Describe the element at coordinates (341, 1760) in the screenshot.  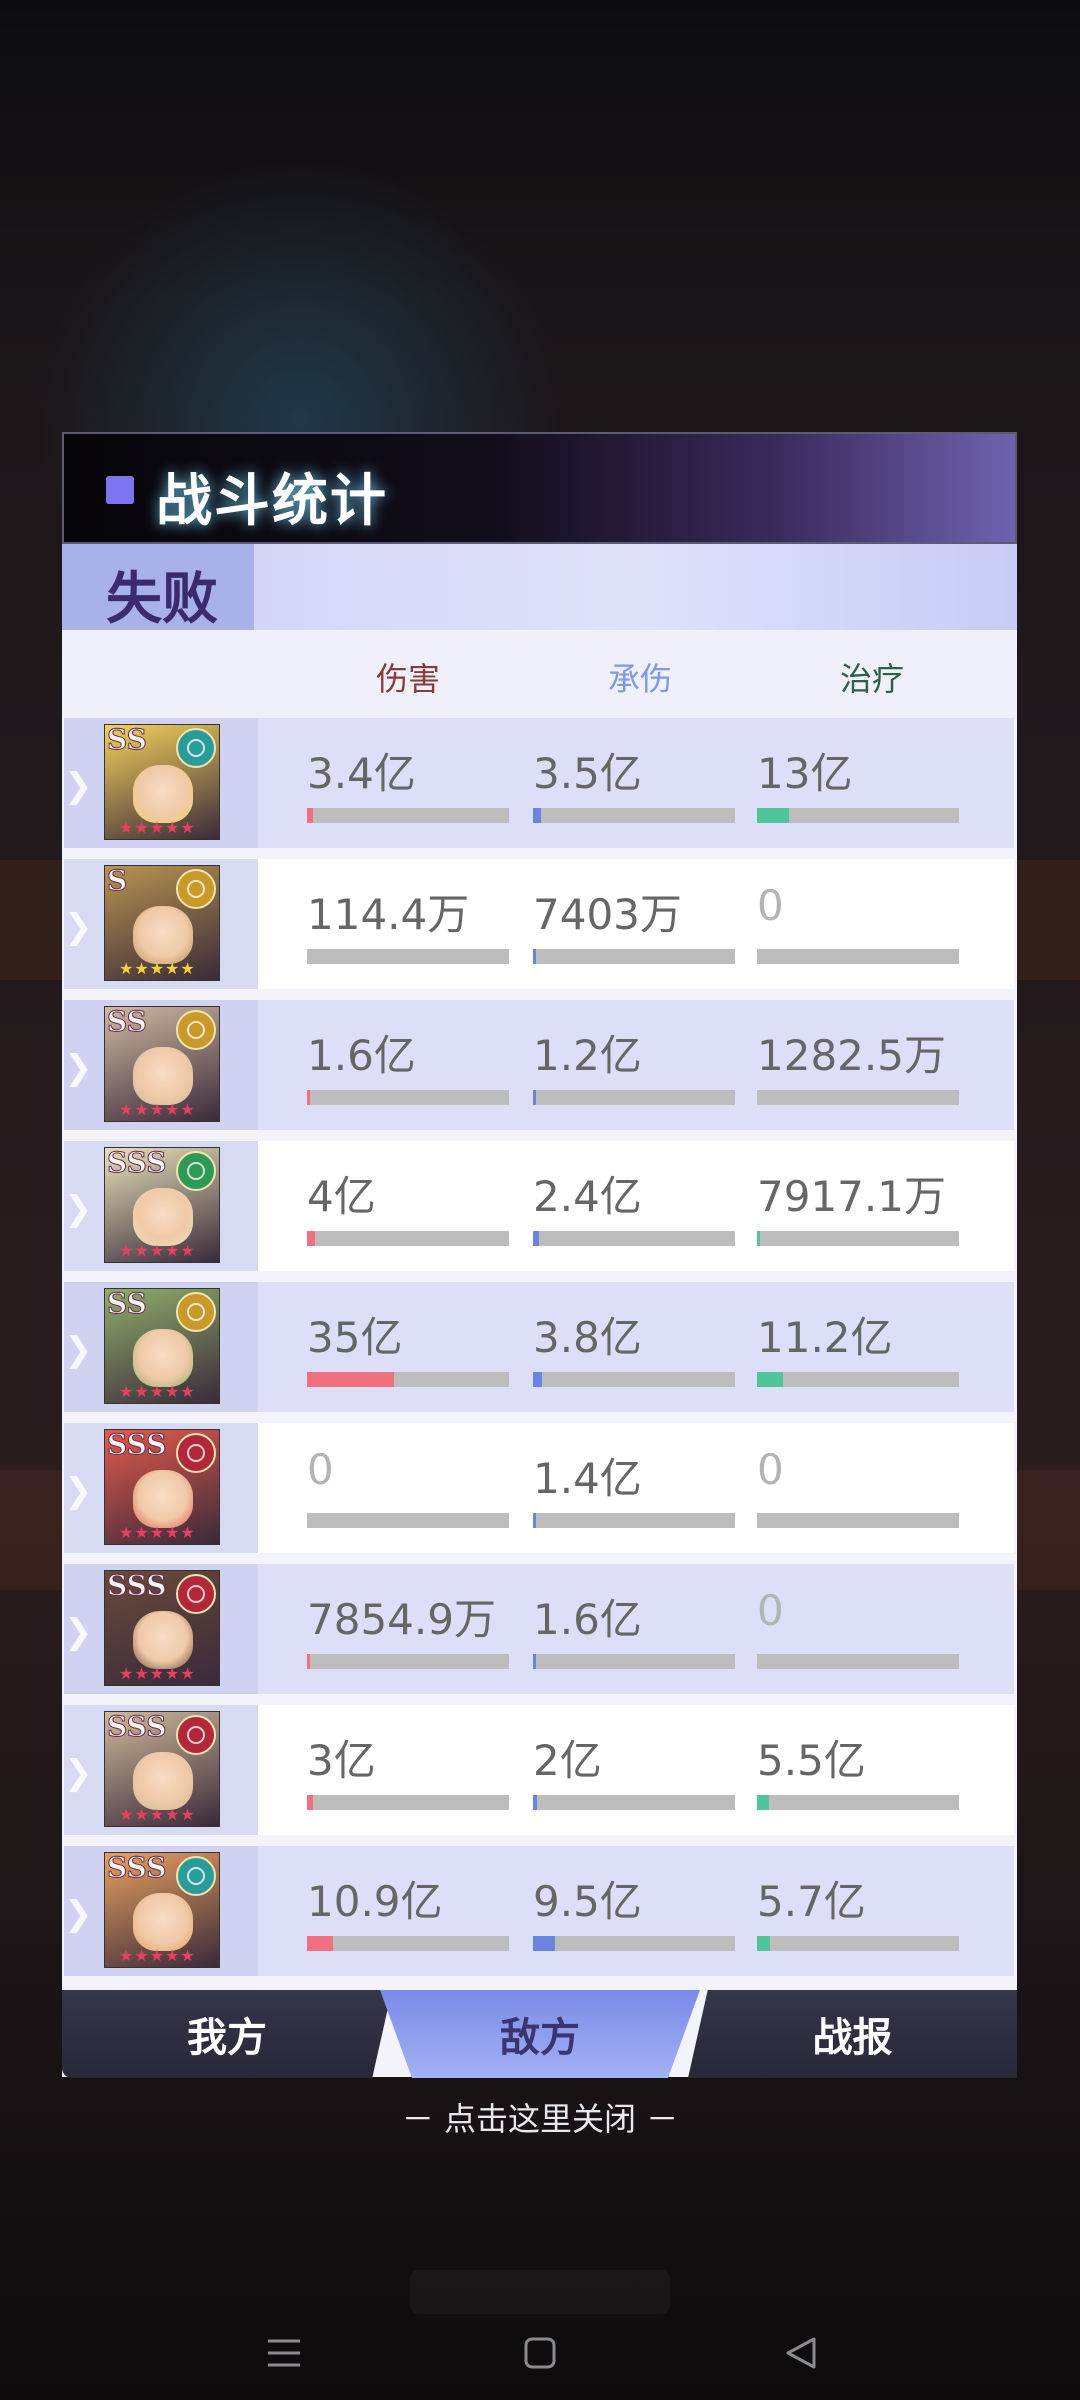
I see `damage-value: 3亿` at that location.